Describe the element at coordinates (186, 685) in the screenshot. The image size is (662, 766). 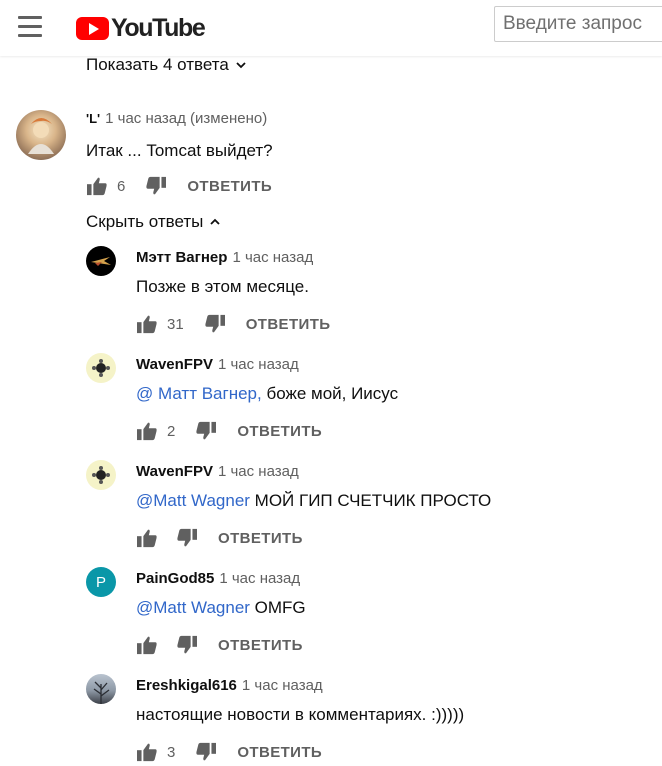
I see `reply-author: Ereshkigal616` at that location.